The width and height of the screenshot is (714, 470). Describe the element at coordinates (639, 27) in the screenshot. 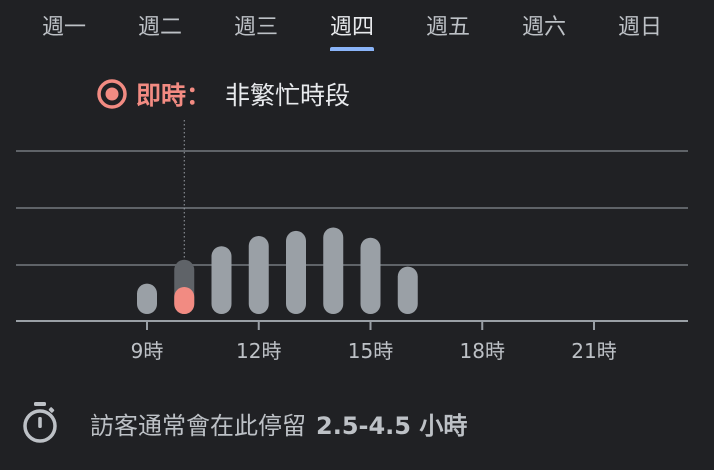

I see `tab-label: 週日` at that location.